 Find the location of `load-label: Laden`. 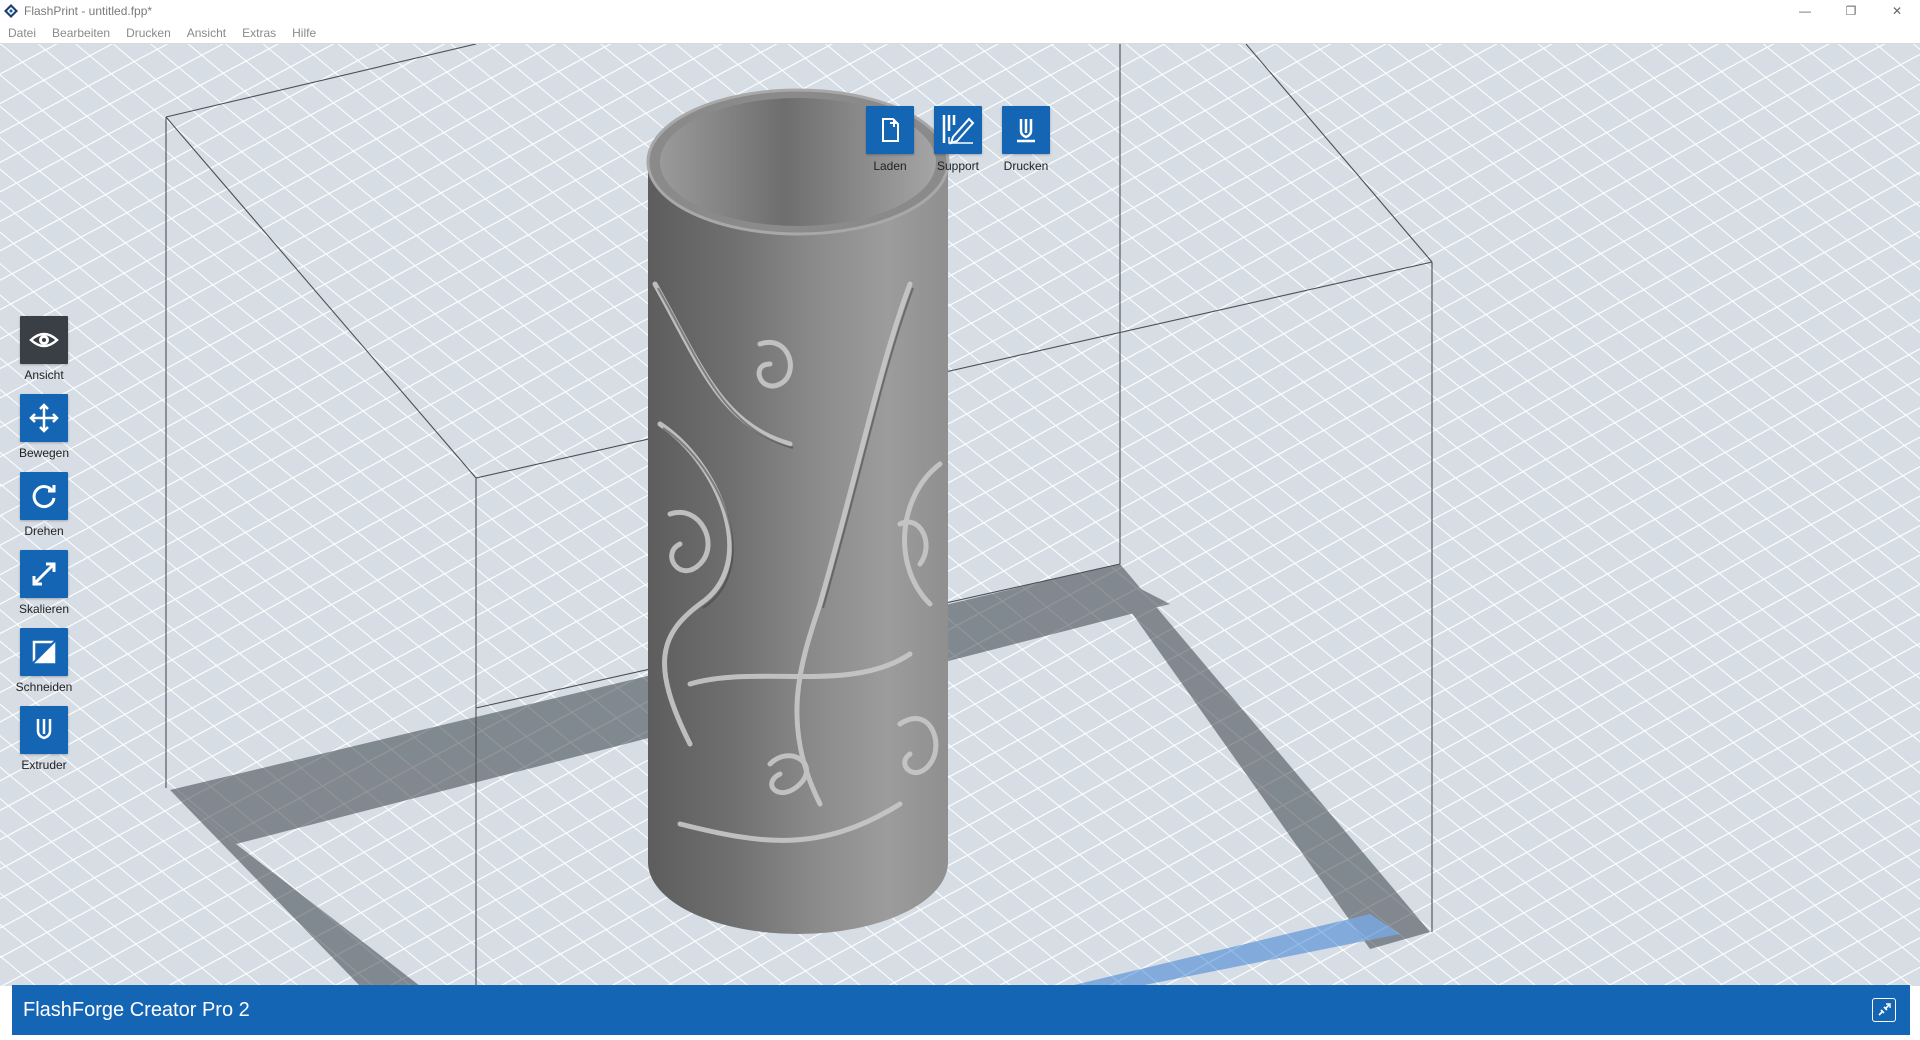

load-label: Laden is located at coordinates (890, 166).